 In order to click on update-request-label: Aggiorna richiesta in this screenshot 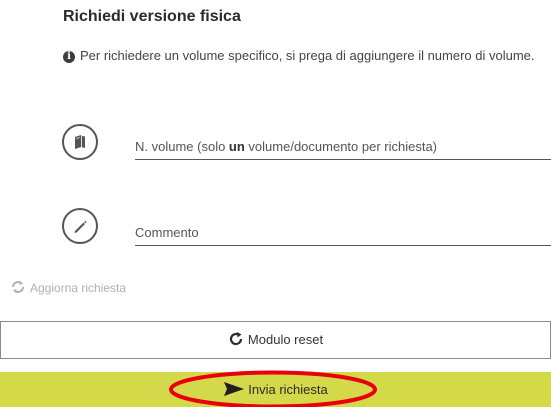, I will do `click(78, 288)`.